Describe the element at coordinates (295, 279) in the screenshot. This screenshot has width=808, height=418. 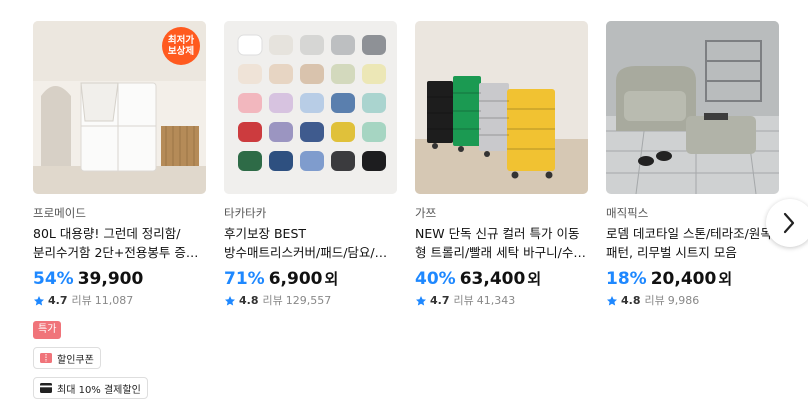
I see `price: 6,900` at that location.